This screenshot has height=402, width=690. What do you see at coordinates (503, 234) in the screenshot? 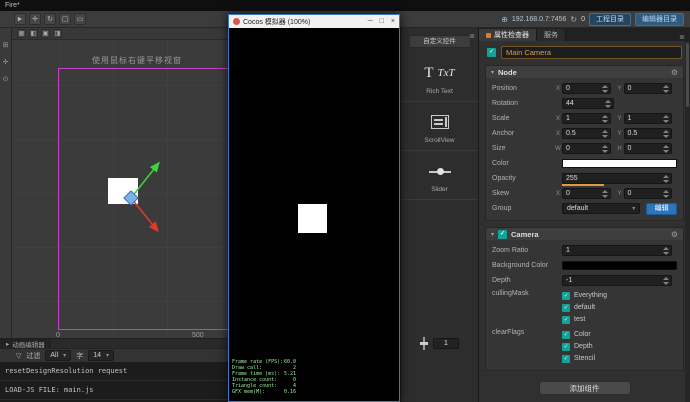
I see `camera-enabled-checkbox: ✓` at bounding box center [503, 234].